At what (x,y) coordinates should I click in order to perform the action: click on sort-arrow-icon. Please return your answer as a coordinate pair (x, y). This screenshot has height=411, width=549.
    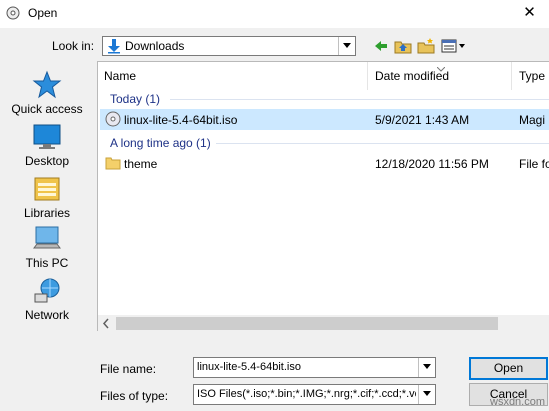
    Looking at the image, I should click on (441, 69).